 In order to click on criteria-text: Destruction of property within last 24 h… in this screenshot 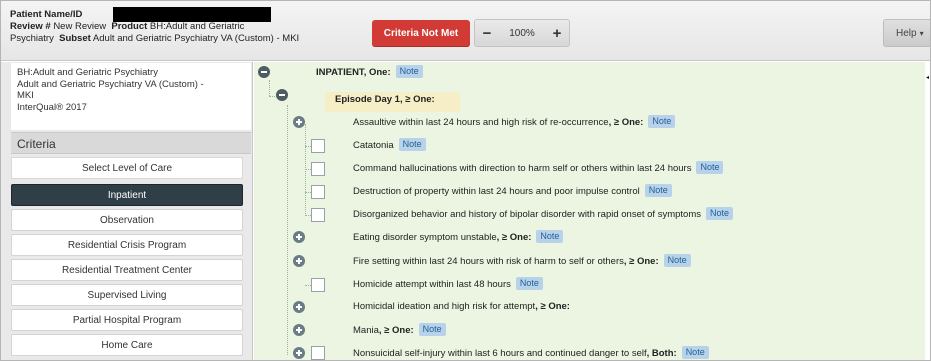, I will do `click(496, 191)`.